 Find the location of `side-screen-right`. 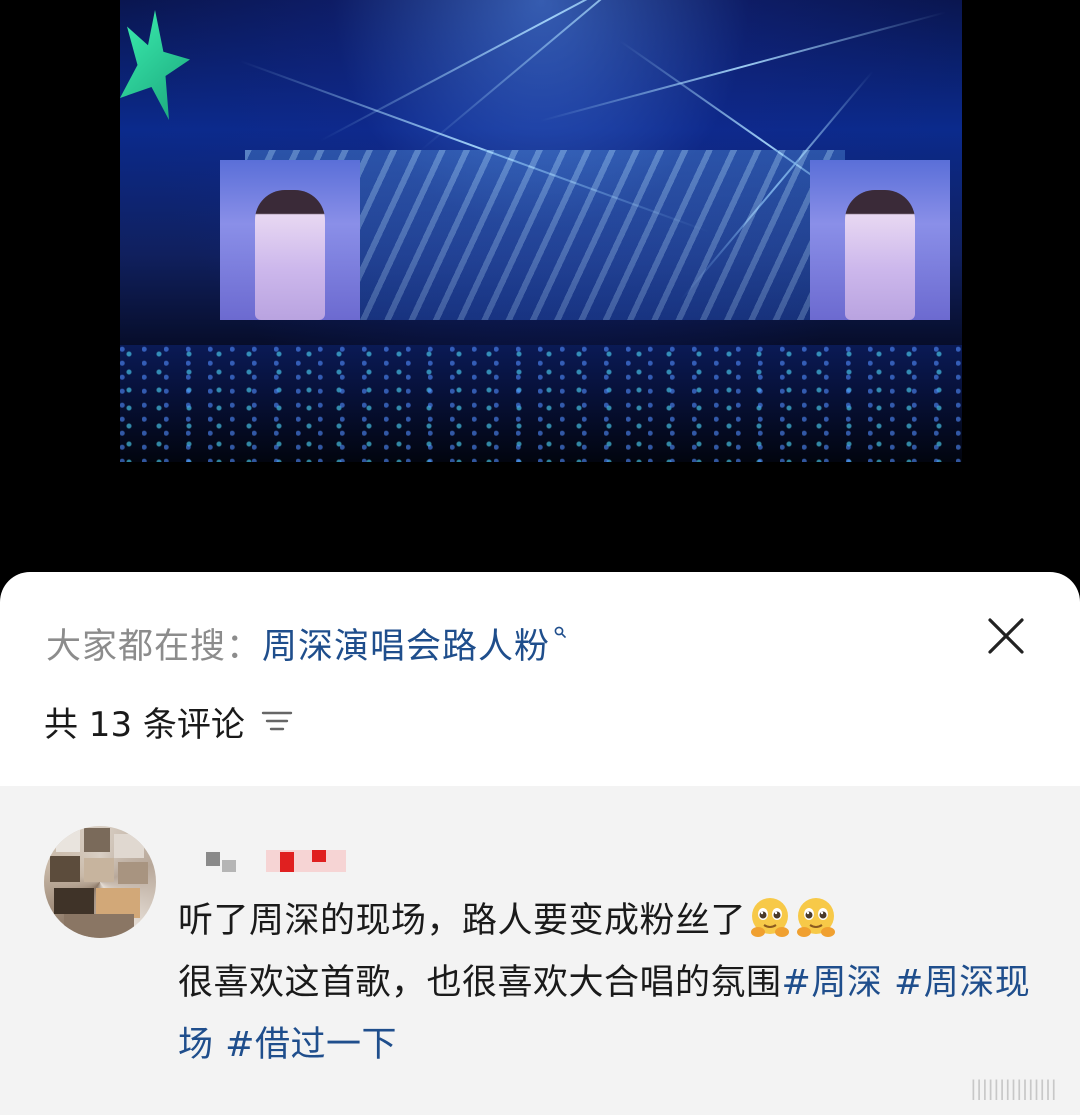

side-screen-right is located at coordinates (880, 240).